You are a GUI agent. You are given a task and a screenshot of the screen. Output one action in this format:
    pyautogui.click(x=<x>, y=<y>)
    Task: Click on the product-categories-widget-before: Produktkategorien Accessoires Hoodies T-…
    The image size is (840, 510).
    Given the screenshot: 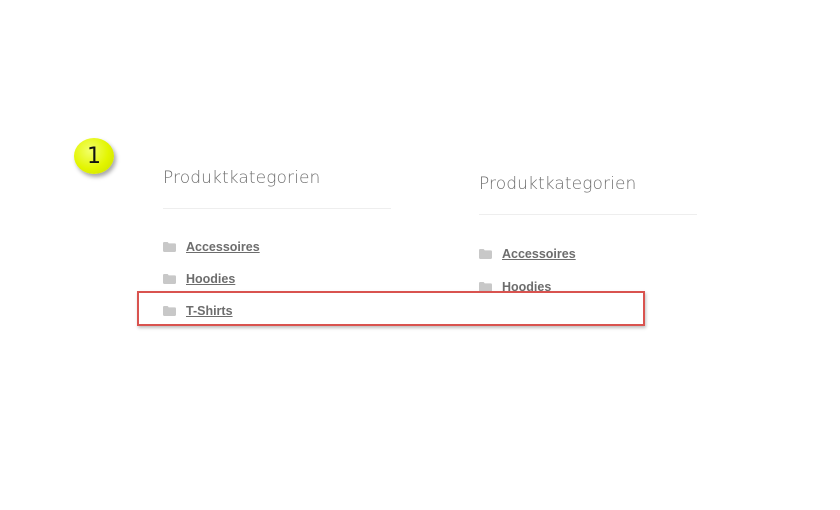 What is the action you would take?
    pyautogui.click(x=277, y=247)
    